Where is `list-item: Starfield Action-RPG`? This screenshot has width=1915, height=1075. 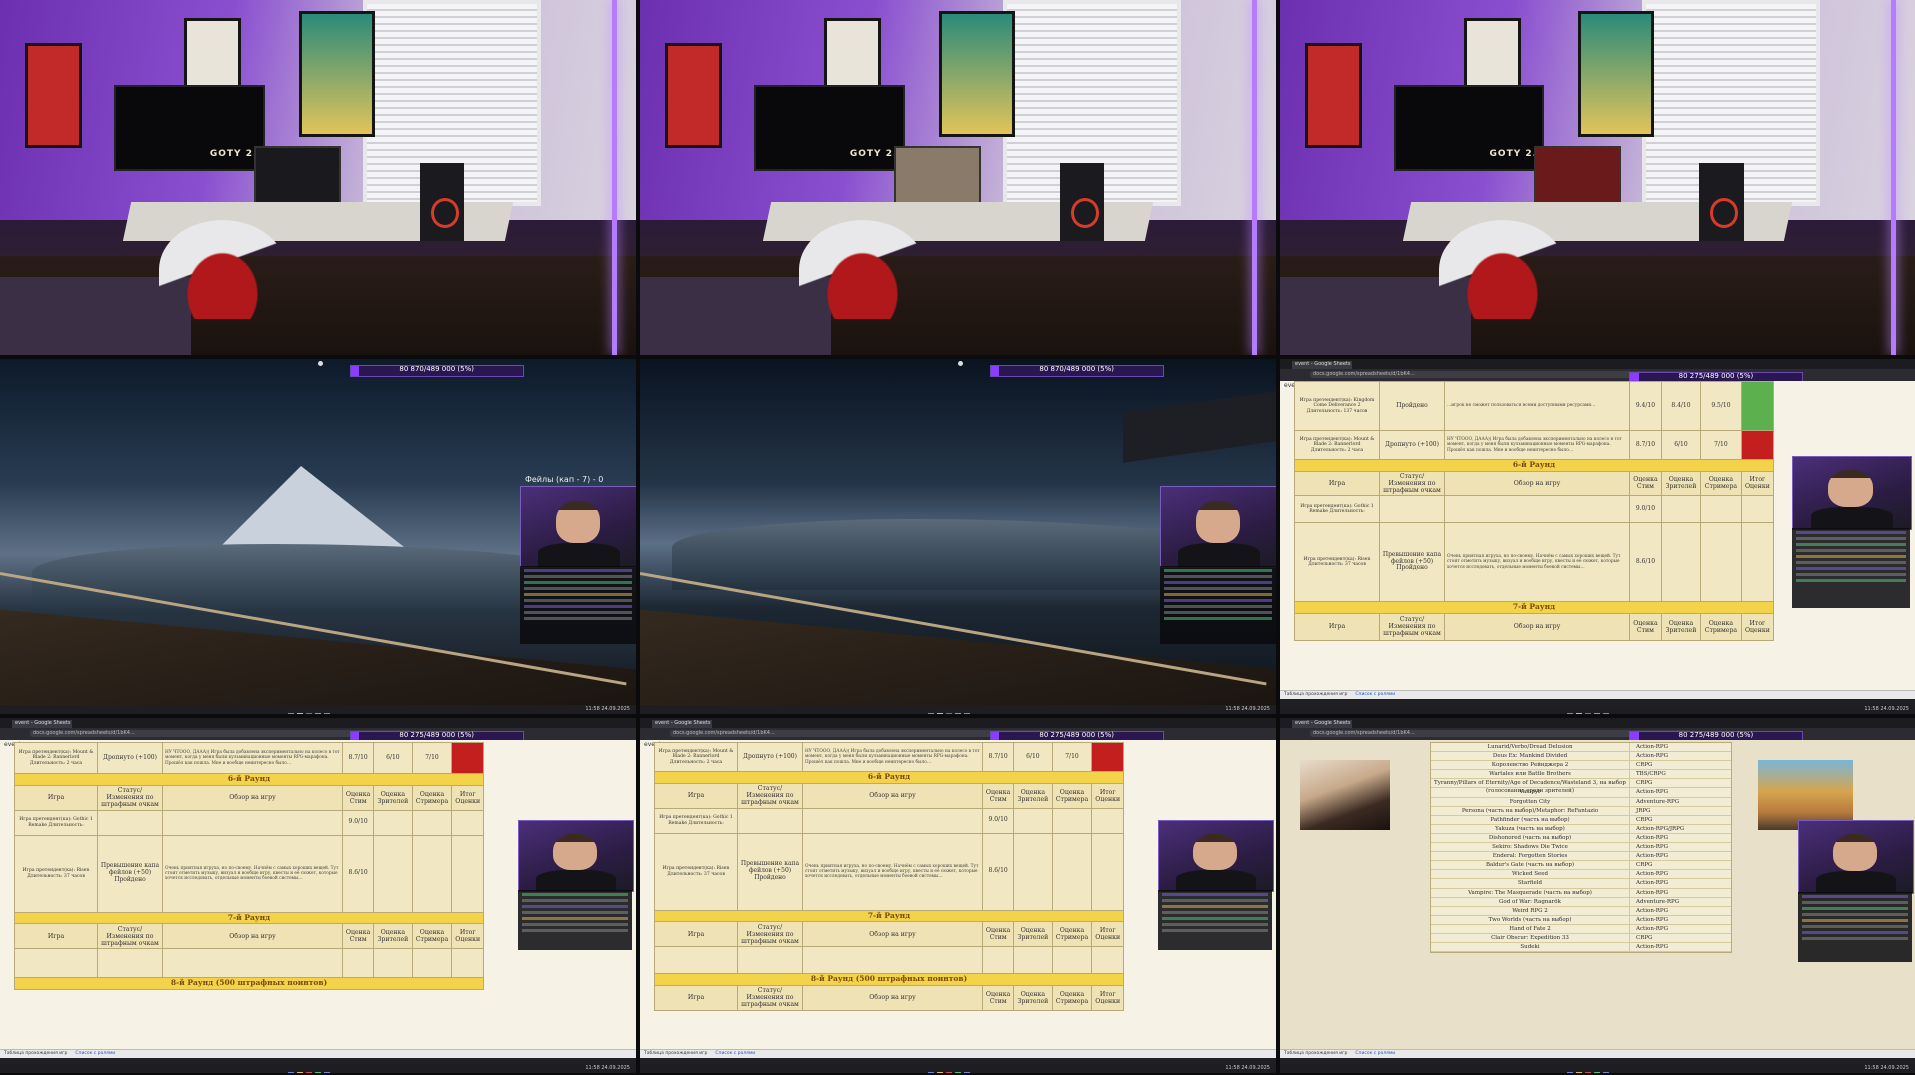 list-item: Starfield Action-RPG is located at coordinates (1581, 884).